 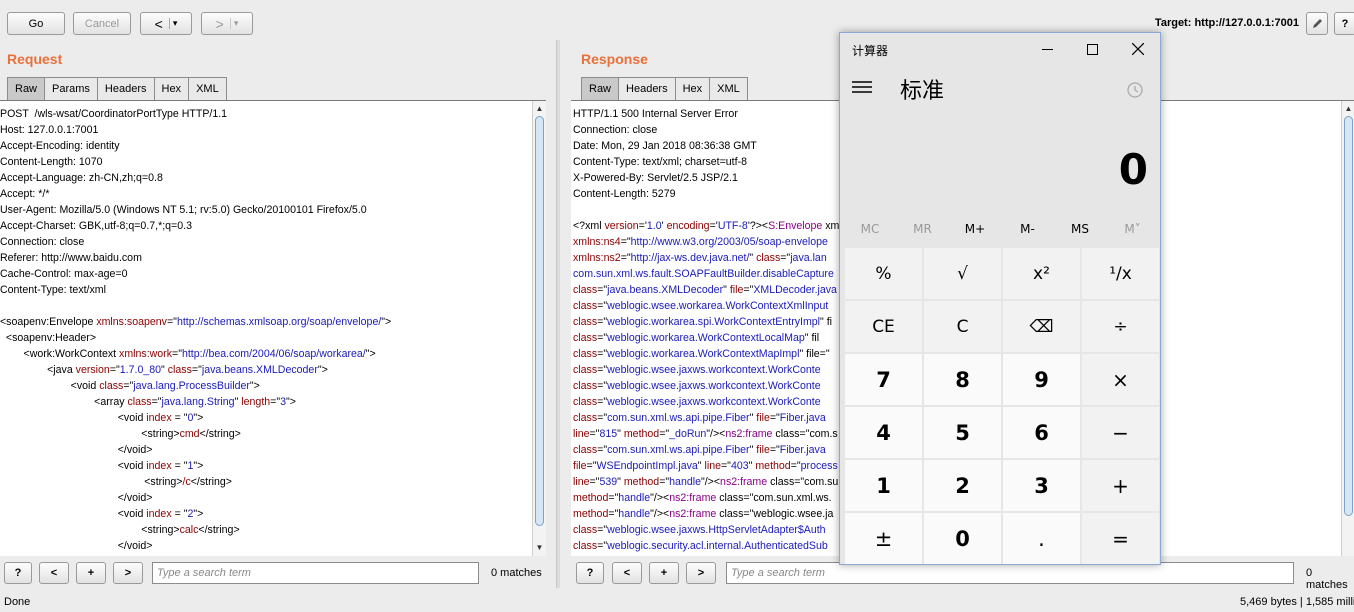 What do you see at coordinates (962, 432) in the screenshot?
I see `key-digit-5-button: 5` at bounding box center [962, 432].